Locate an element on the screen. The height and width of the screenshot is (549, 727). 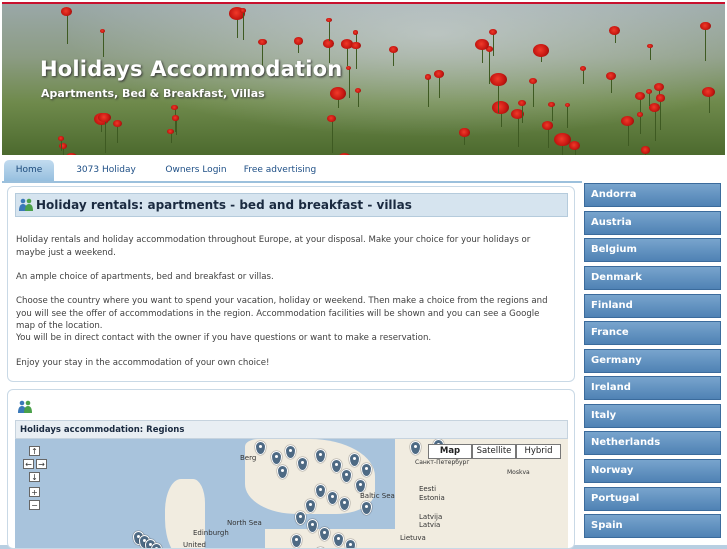
country-finland: Finland is located at coordinates (652, 306).